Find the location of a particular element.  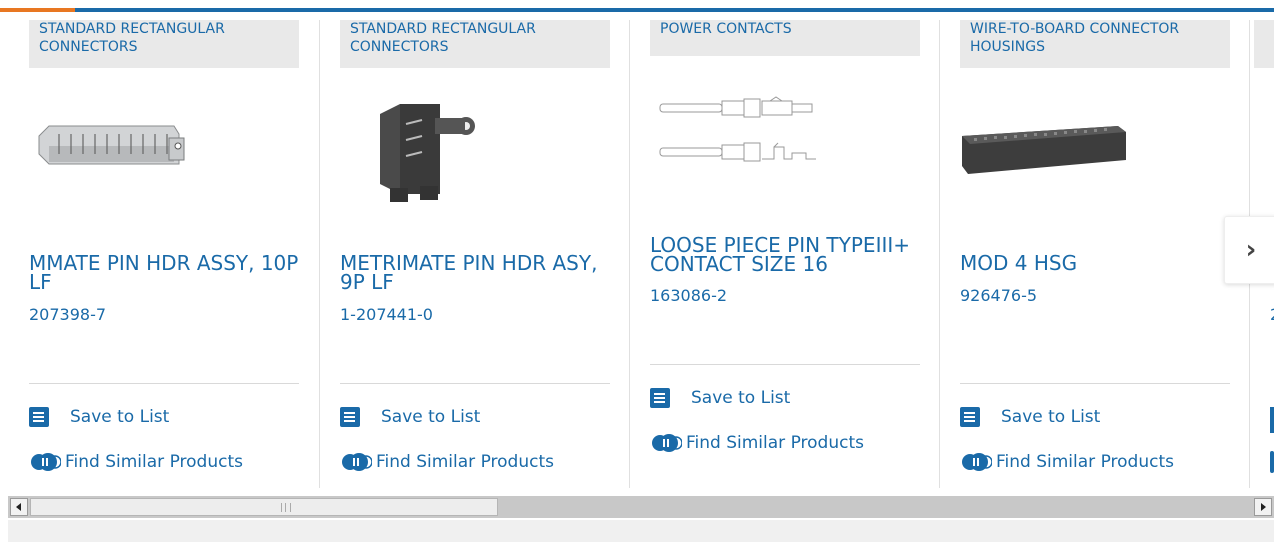

partial-similar-icon is located at coordinates (1272, 462).